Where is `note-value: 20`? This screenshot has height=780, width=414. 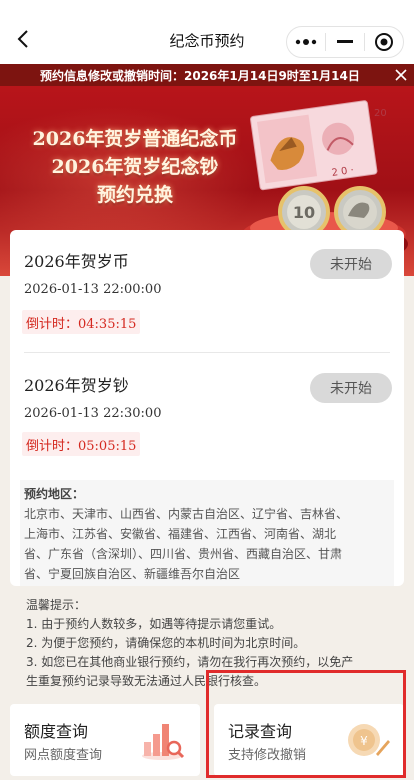
note-value: 20 is located at coordinates (380, 113).